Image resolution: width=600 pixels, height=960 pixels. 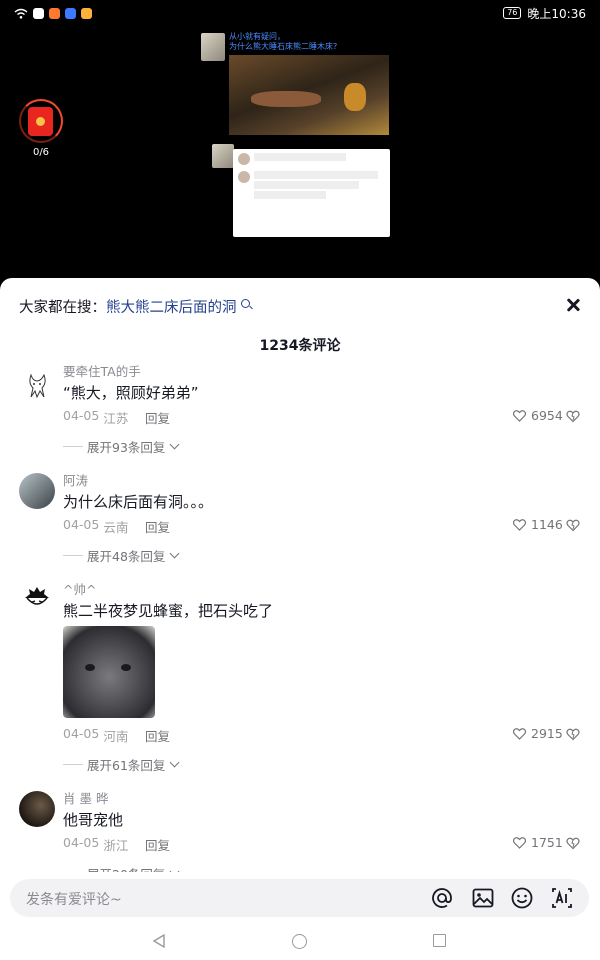 What do you see at coordinates (300, 13) in the screenshot?
I see `status-bar: 76 晚上10:36` at bounding box center [300, 13].